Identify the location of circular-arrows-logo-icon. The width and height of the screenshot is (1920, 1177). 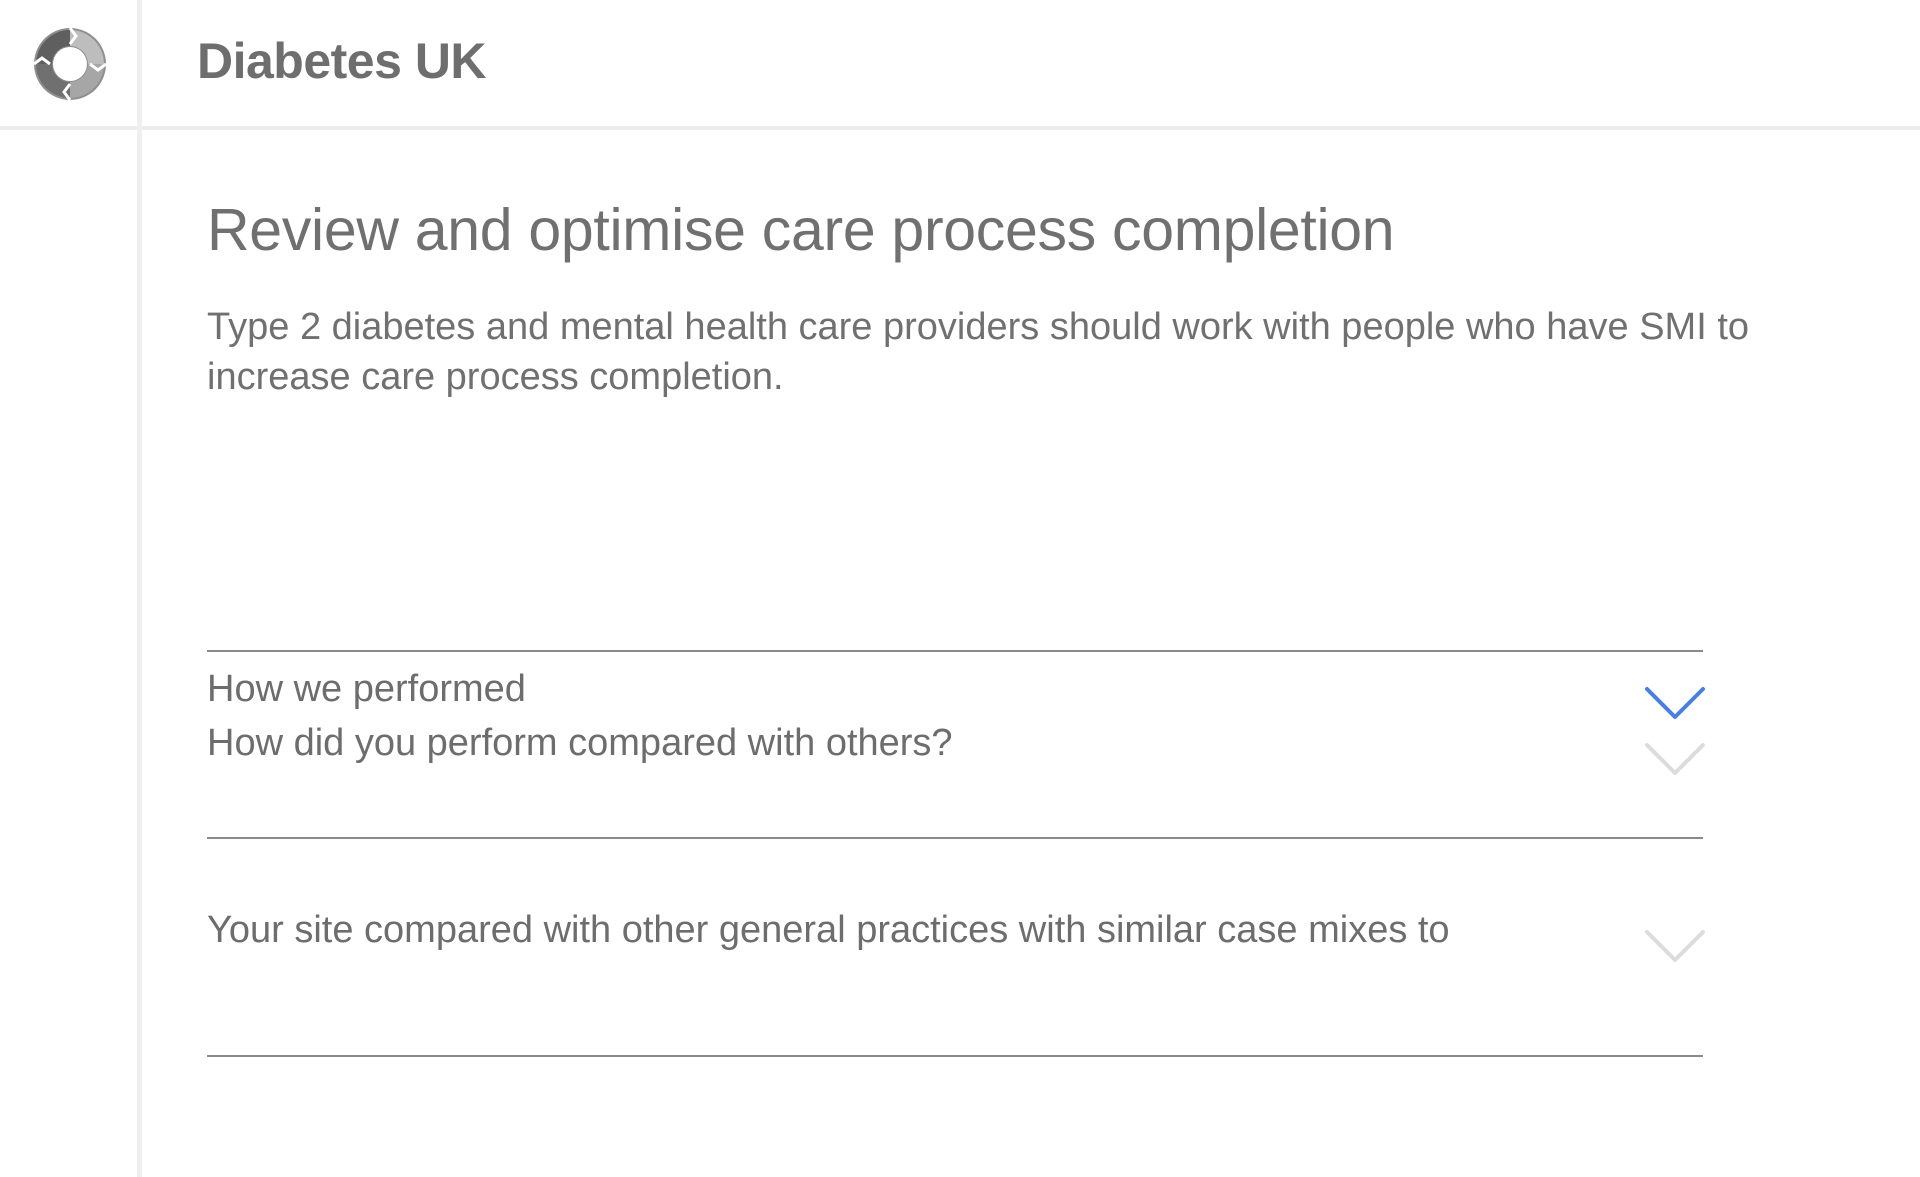
(70, 64).